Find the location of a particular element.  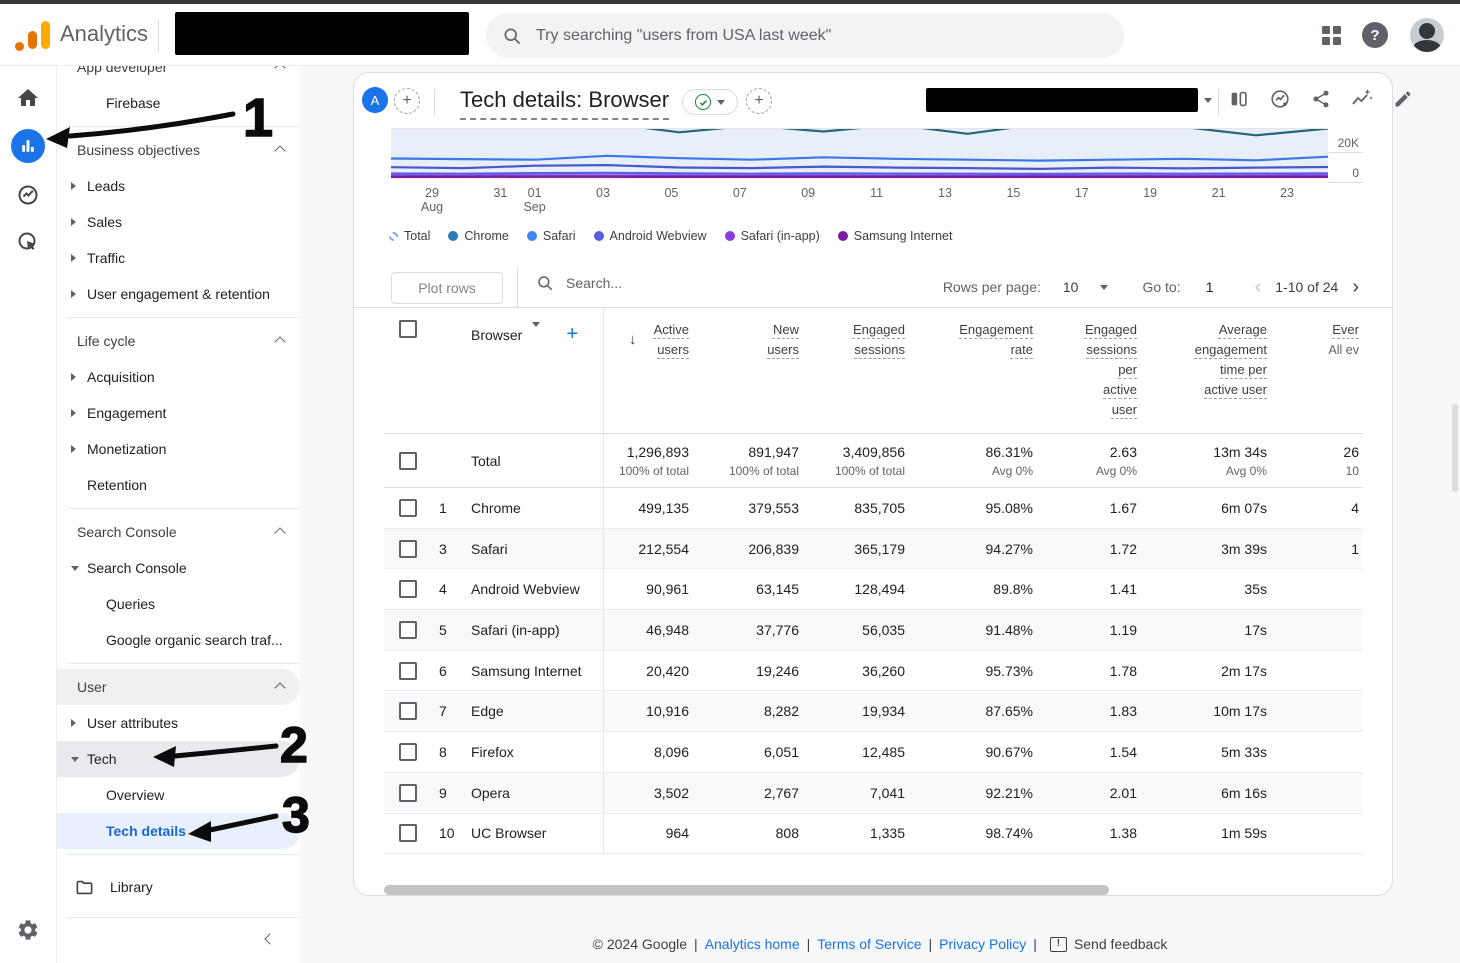

legend-item-android-webview: Android Webview is located at coordinates (650, 236).